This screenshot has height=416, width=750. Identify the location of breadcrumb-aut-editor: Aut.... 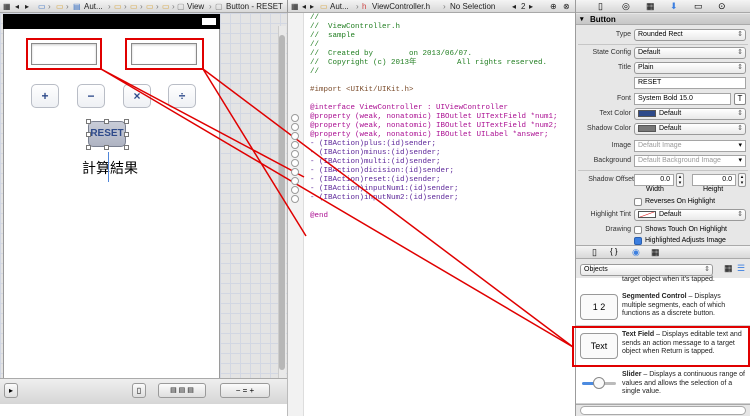
(339, 6).